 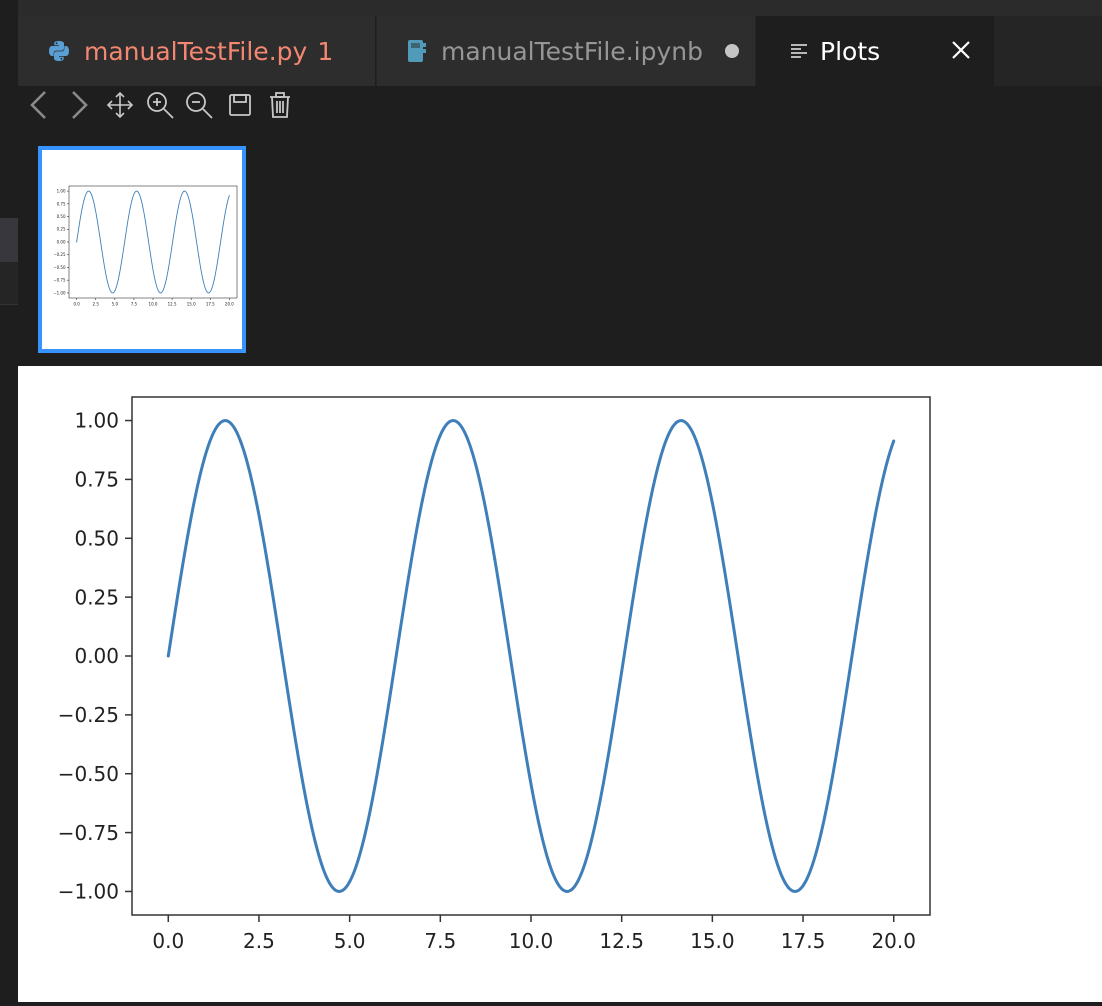 I want to click on y-tick-label: 0.50, so click(x=61, y=216).